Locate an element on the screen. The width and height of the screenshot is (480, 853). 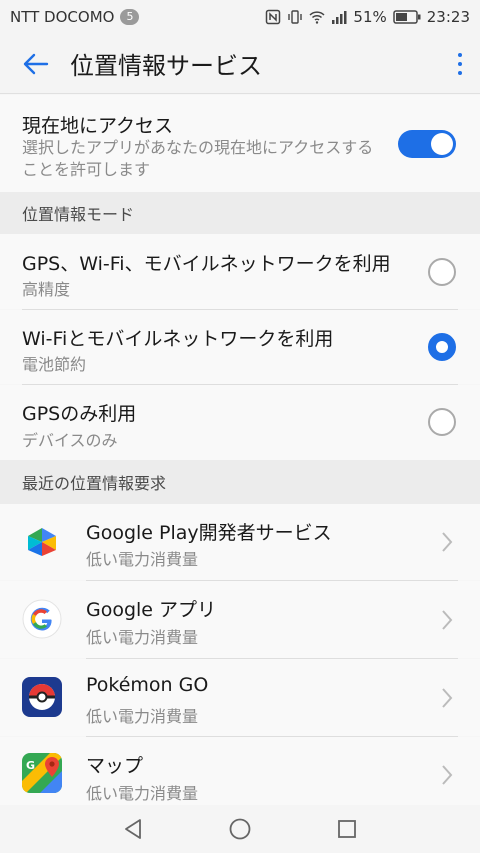
recents-nav-button is located at coordinates (347, 829).